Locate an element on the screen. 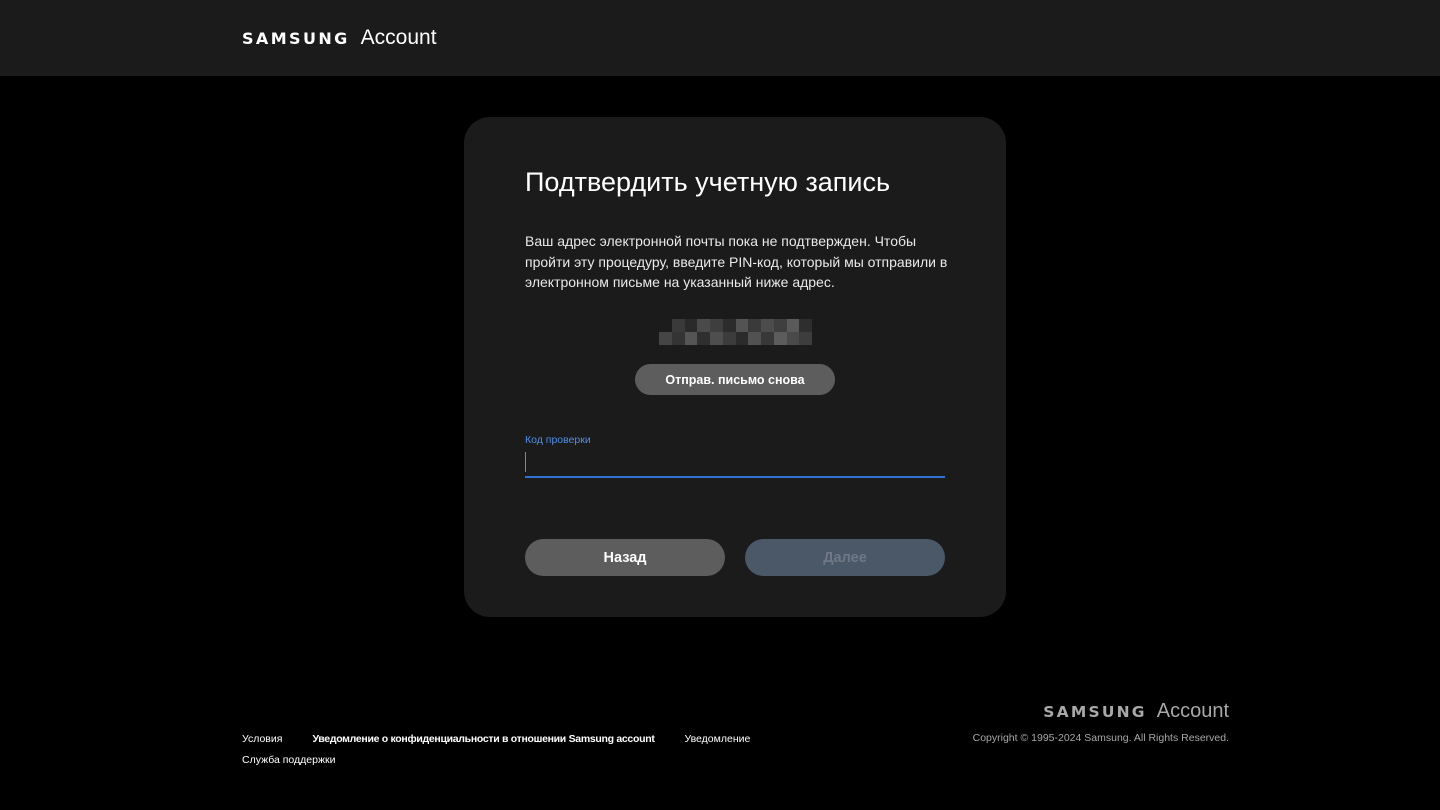 The width and height of the screenshot is (1440, 810). verification-code-input is located at coordinates (735, 464).